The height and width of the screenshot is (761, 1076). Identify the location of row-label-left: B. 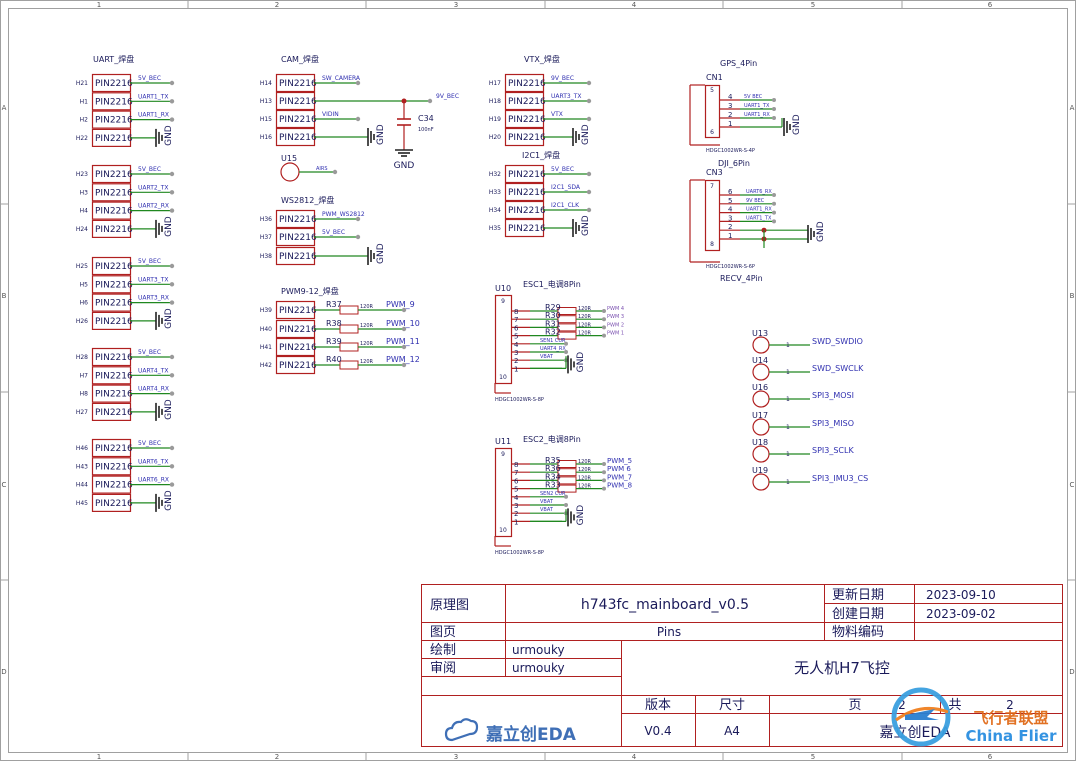
(4, 296).